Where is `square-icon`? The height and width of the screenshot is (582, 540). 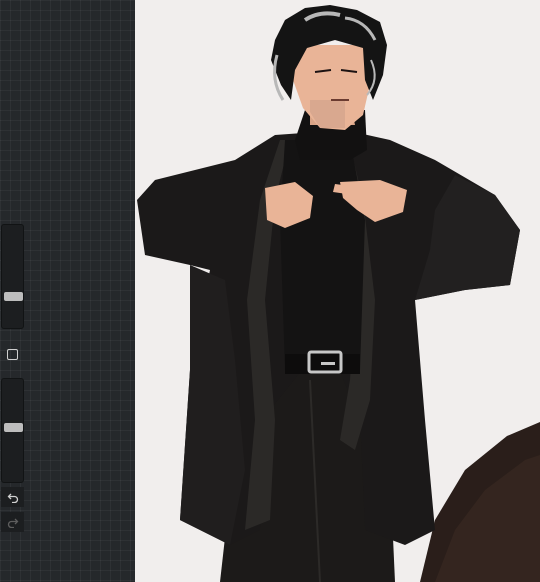 square-icon is located at coordinates (12, 354).